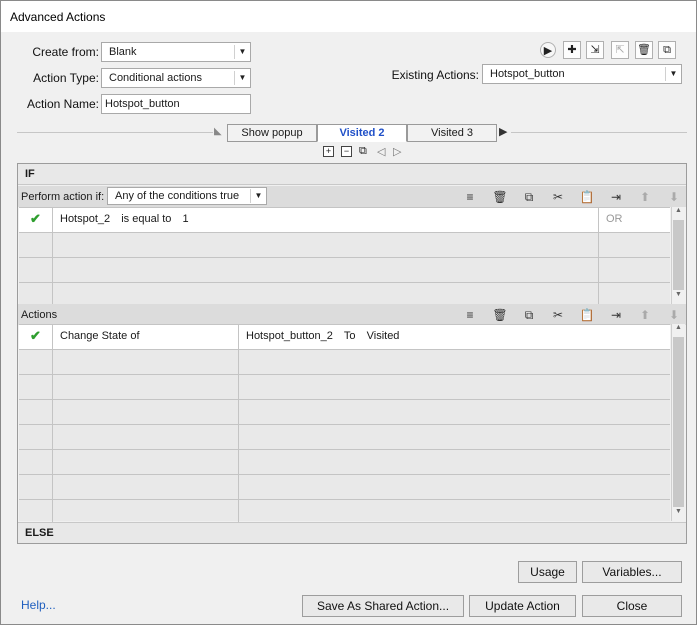 Image resolution: width=697 pixels, height=625 pixels. What do you see at coordinates (397, 151) in the screenshot?
I see `next-decision-icon: ▷` at bounding box center [397, 151].